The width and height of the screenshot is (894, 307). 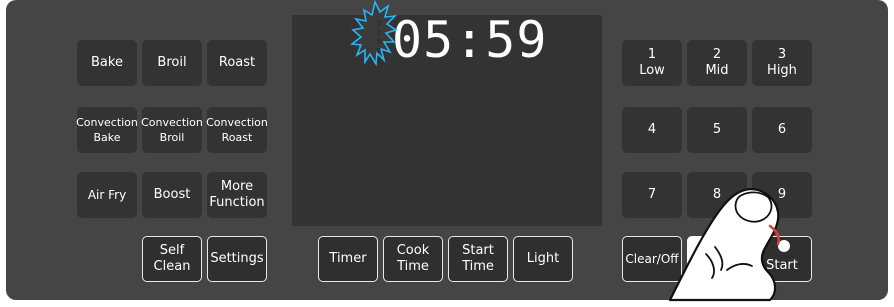 I want to click on convection-broil-button: Convection Broil, so click(x=172, y=130).